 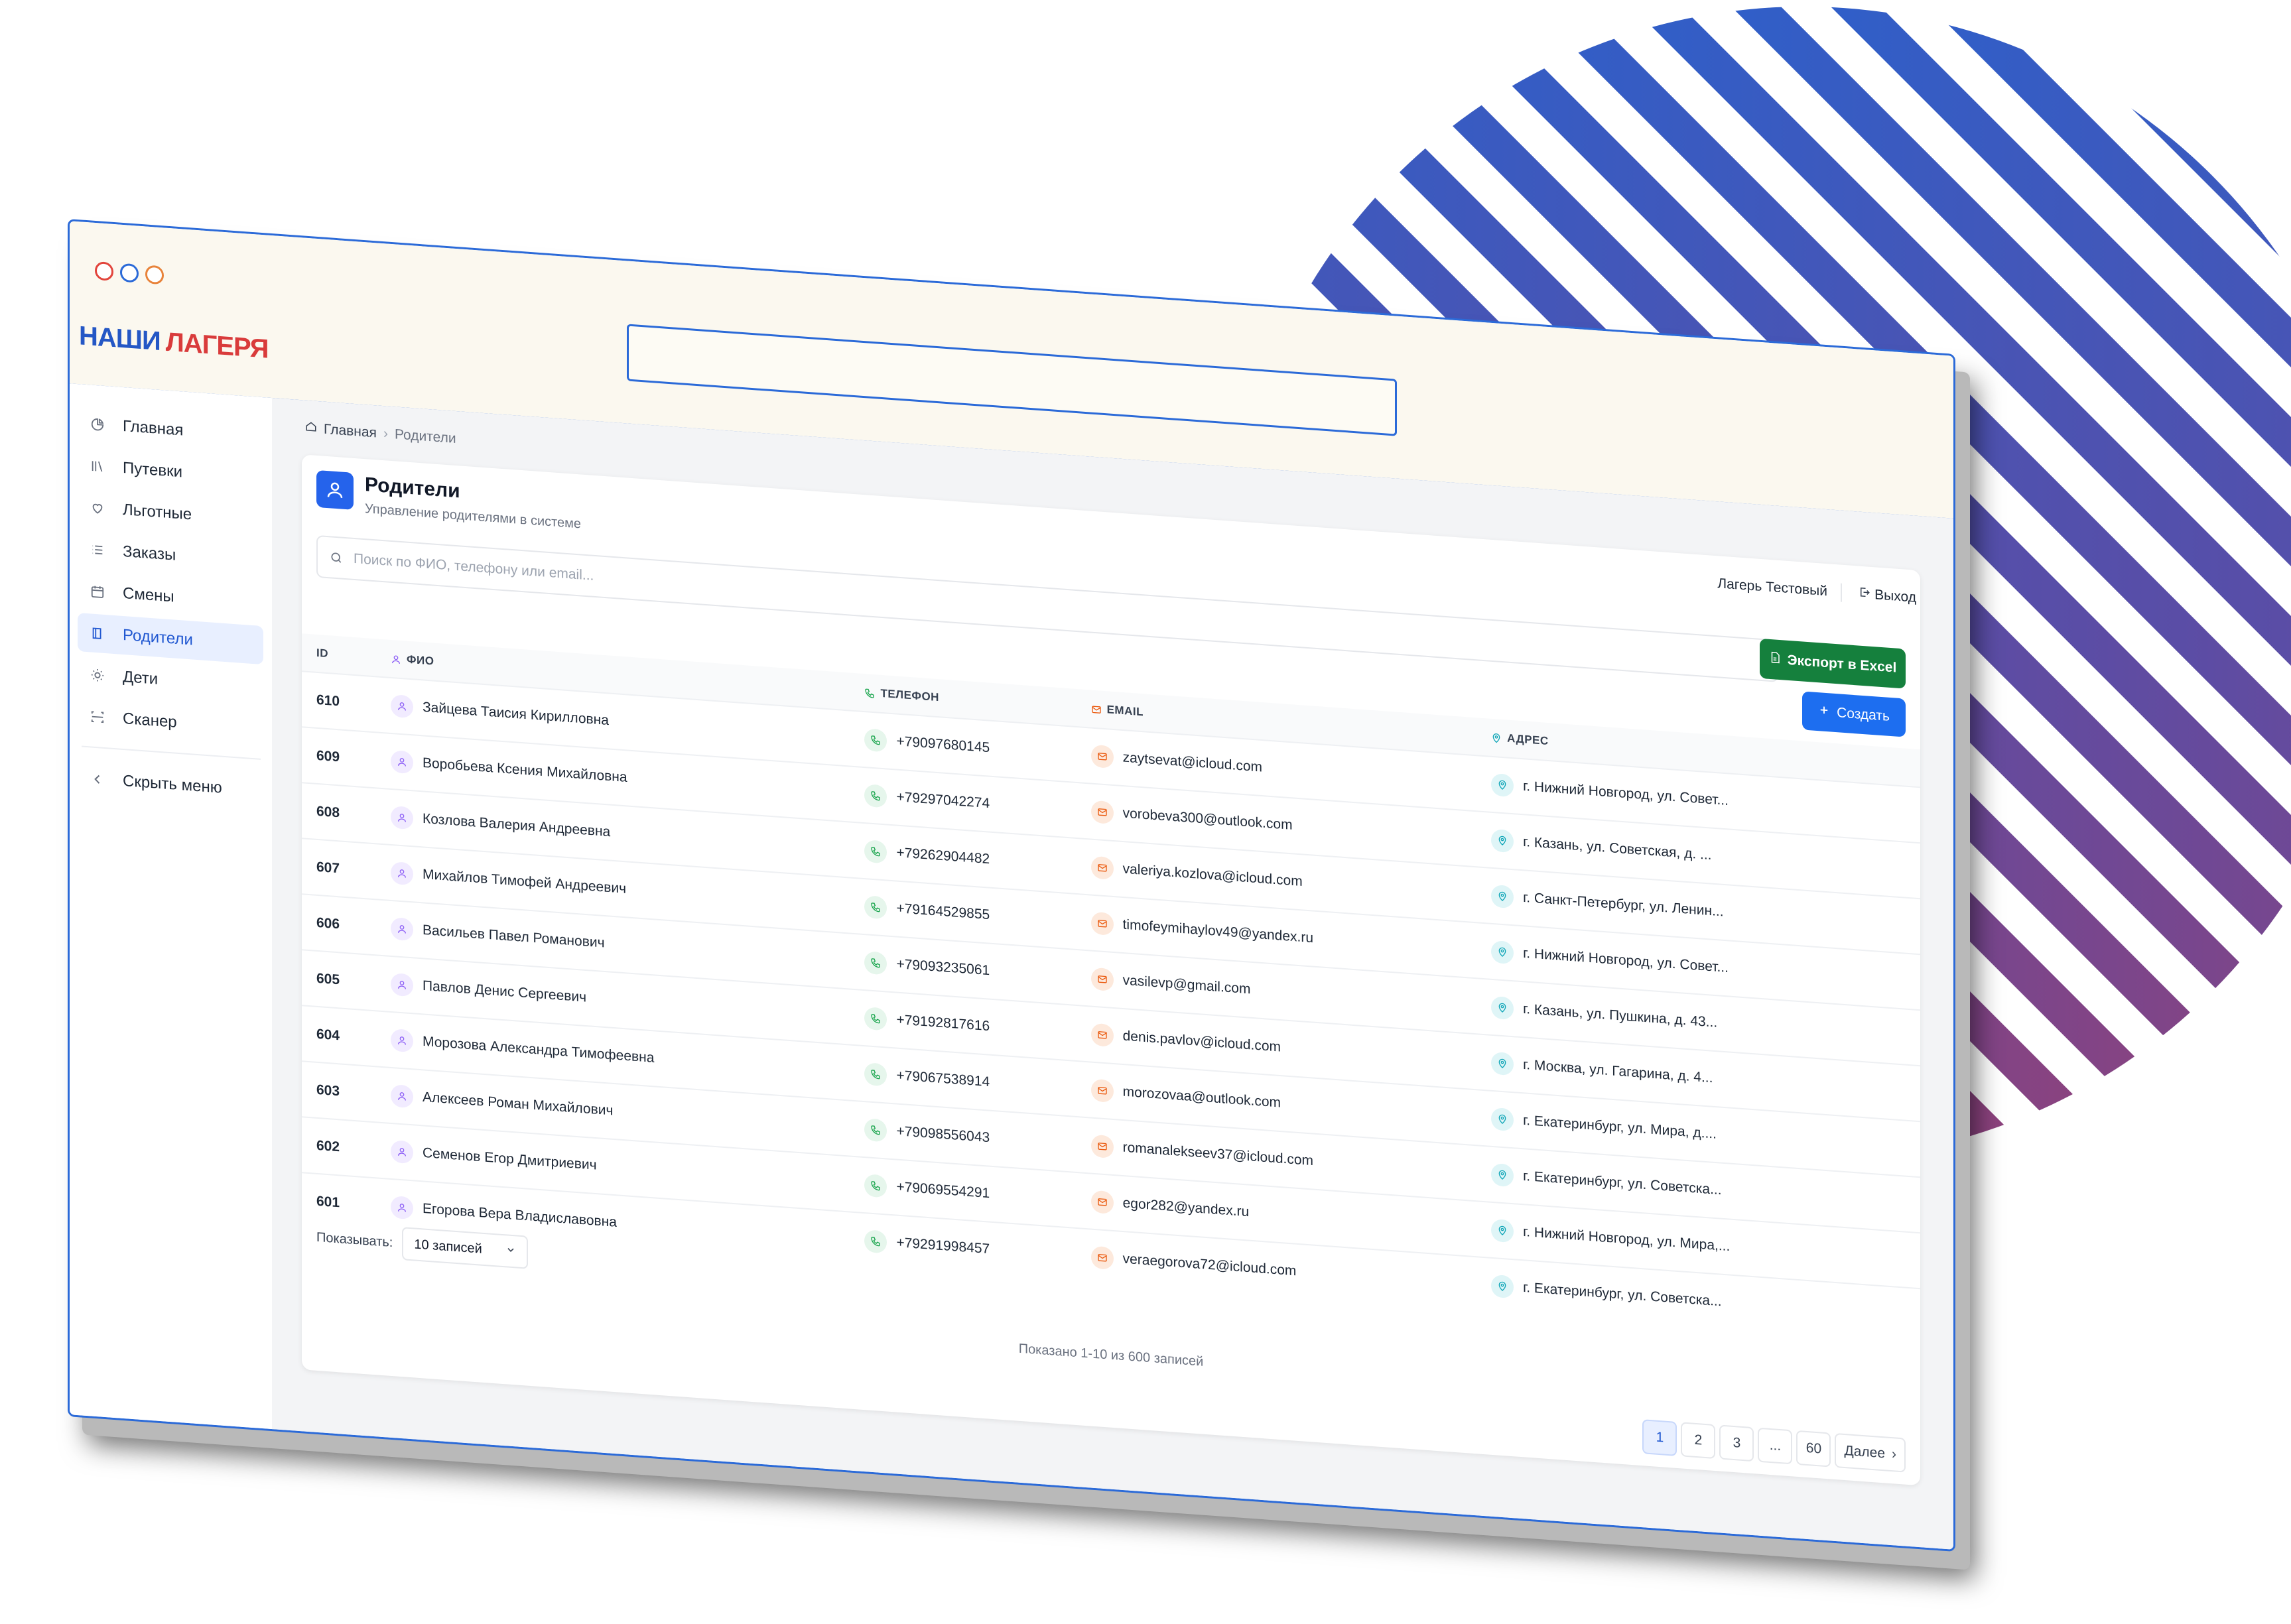 I want to click on logout-button: Выход, so click(x=1887, y=596).